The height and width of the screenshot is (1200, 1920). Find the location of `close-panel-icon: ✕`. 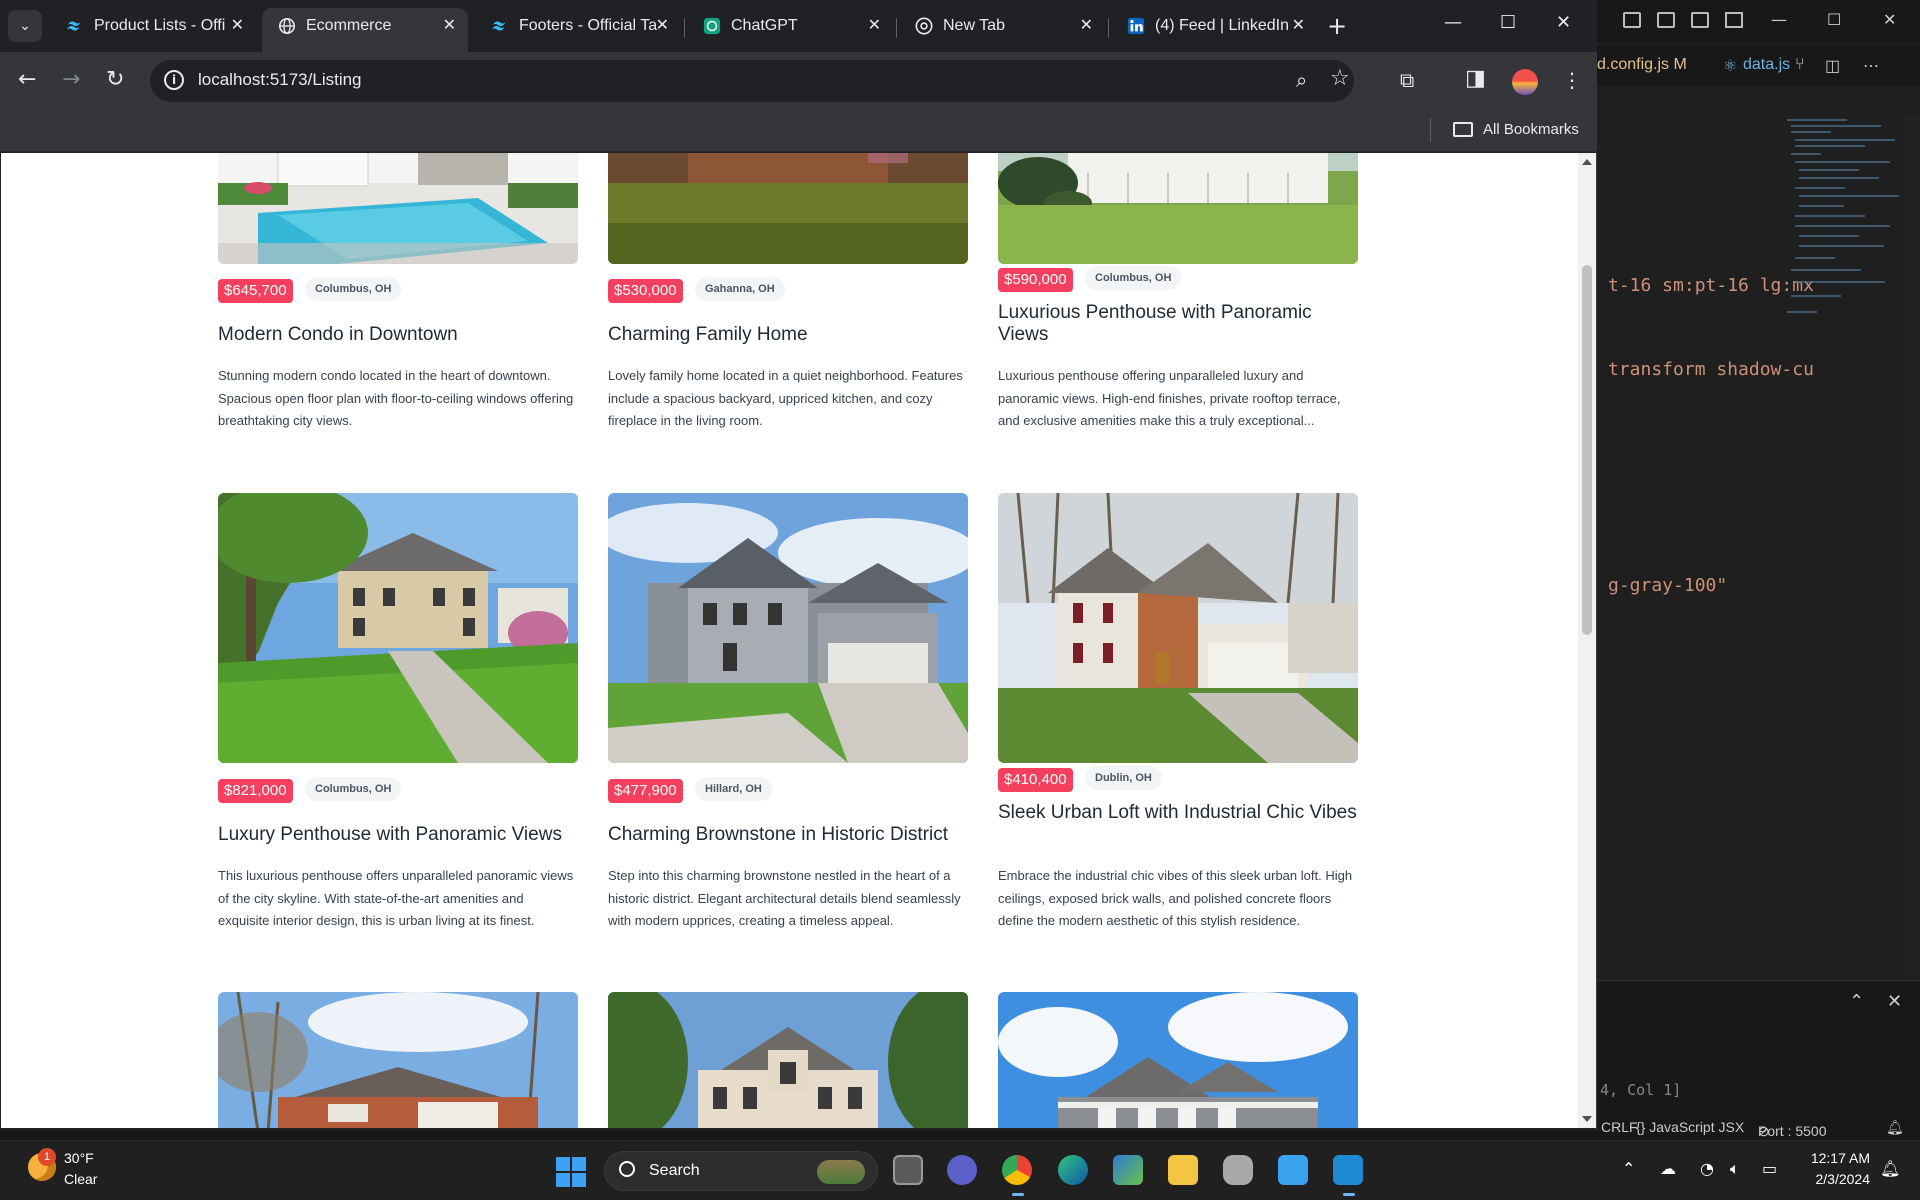

close-panel-icon: ✕ is located at coordinates (1894, 1001).